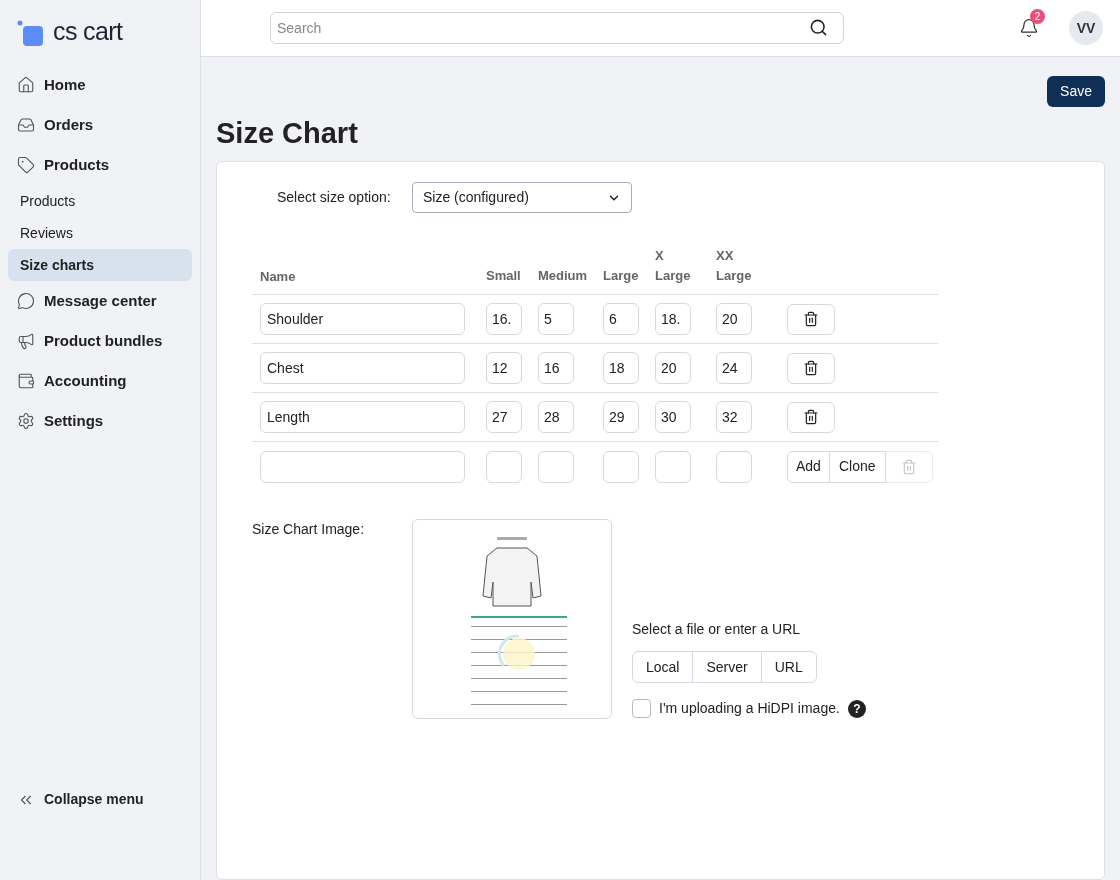 Image resolution: width=1120 pixels, height=880 pixels. Describe the element at coordinates (287, 133) in the screenshot. I see `page-title: Size Chart` at that location.